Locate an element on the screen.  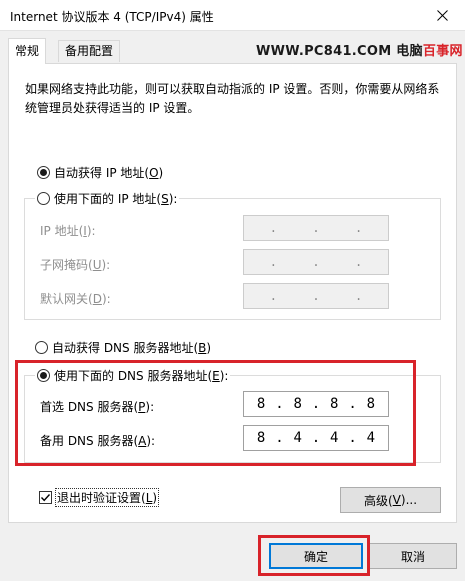
ip-auto-label: 自动获得 IP 地址(O) is located at coordinates (109, 173).